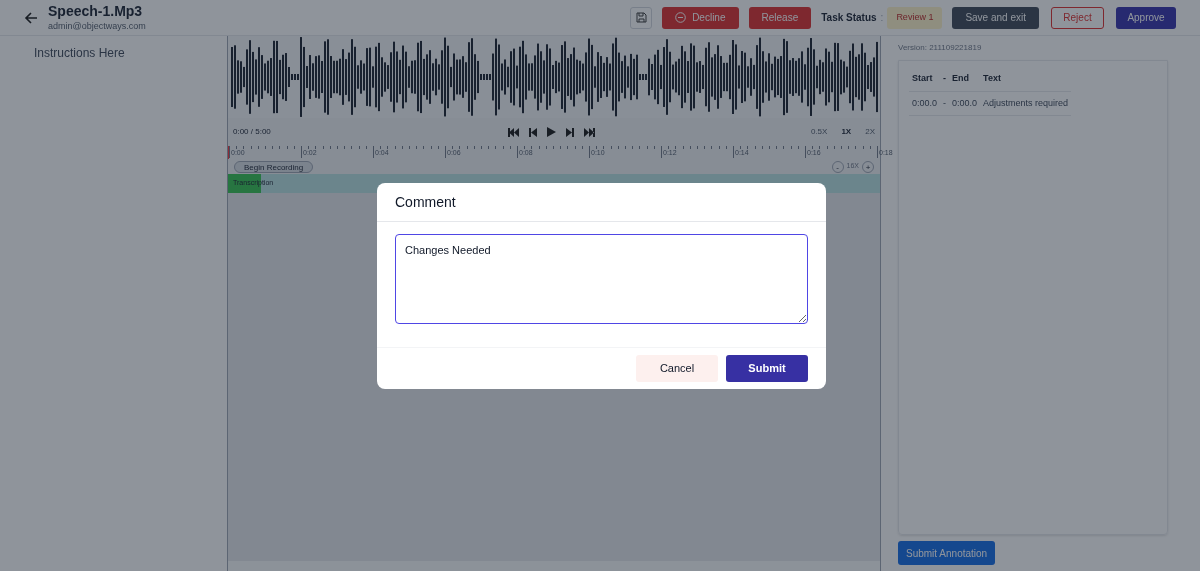  What do you see at coordinates (274, 166) in the screenshot?
I see `begin-recording-button: Begin Recording` at bounding box center [274, 166].